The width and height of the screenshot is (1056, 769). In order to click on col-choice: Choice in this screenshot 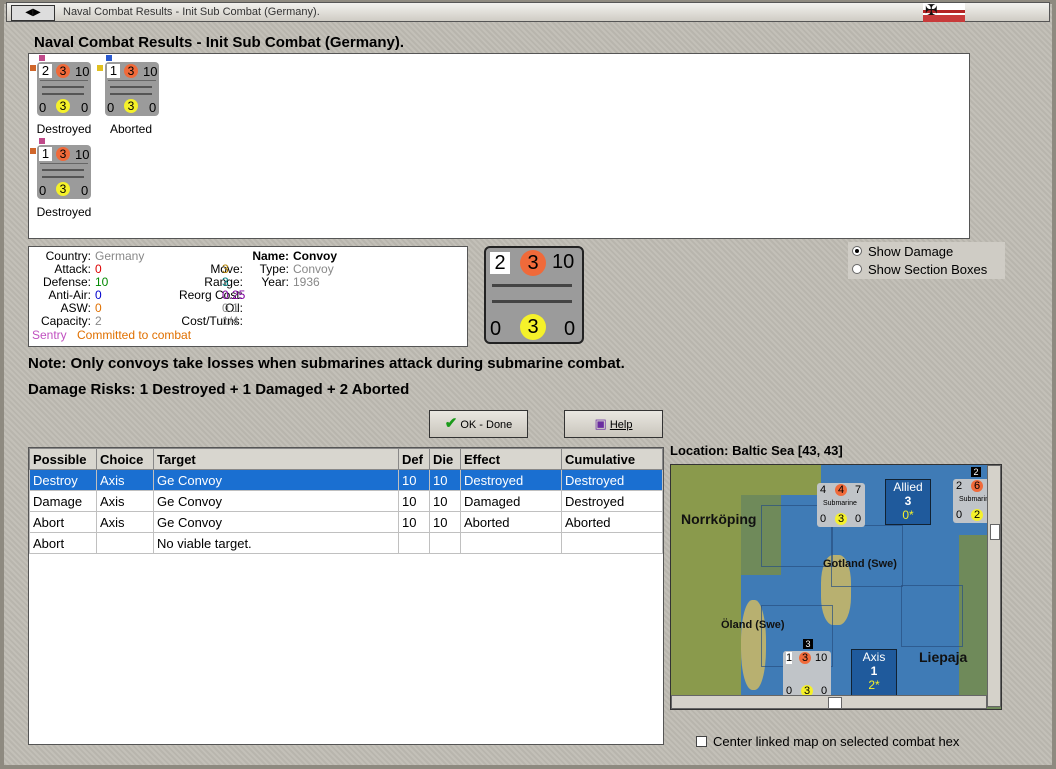, I will do `click(125, 459)`.